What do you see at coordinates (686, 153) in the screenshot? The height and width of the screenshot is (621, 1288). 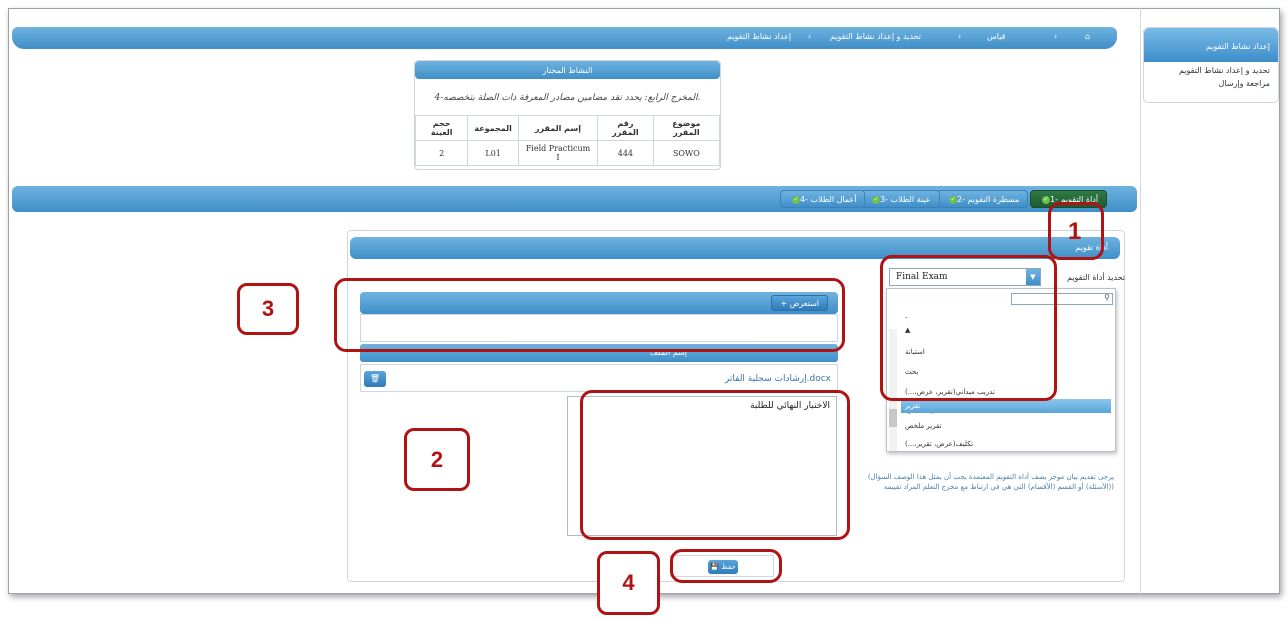 I see `table-cell: SOWO` at bounding box center [686, 153].